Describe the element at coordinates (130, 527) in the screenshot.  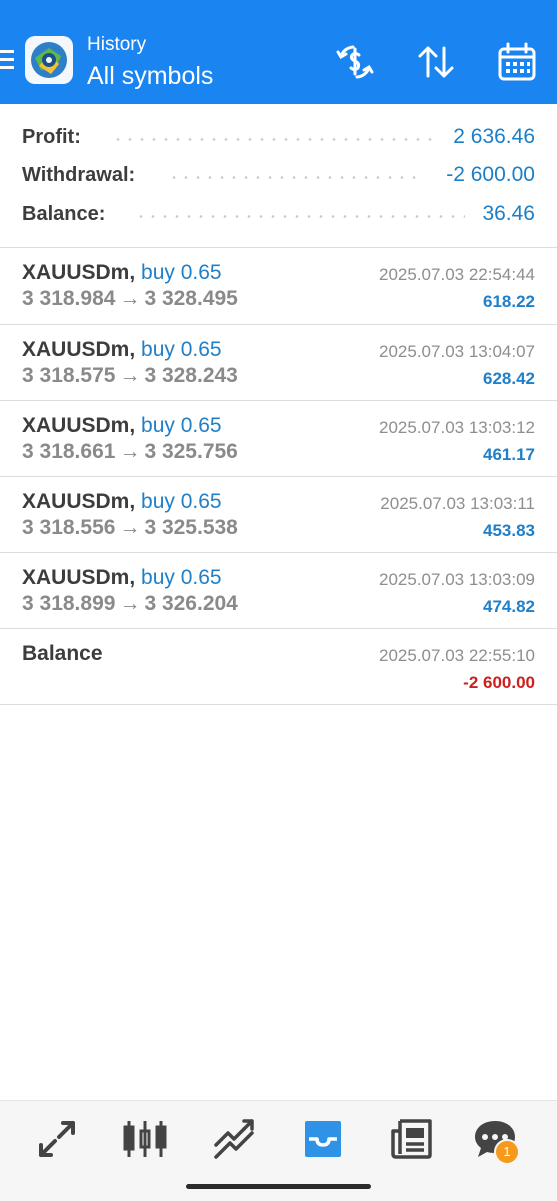
I see `deal-prices: 3 318.556 → 3 325.538` at that location.